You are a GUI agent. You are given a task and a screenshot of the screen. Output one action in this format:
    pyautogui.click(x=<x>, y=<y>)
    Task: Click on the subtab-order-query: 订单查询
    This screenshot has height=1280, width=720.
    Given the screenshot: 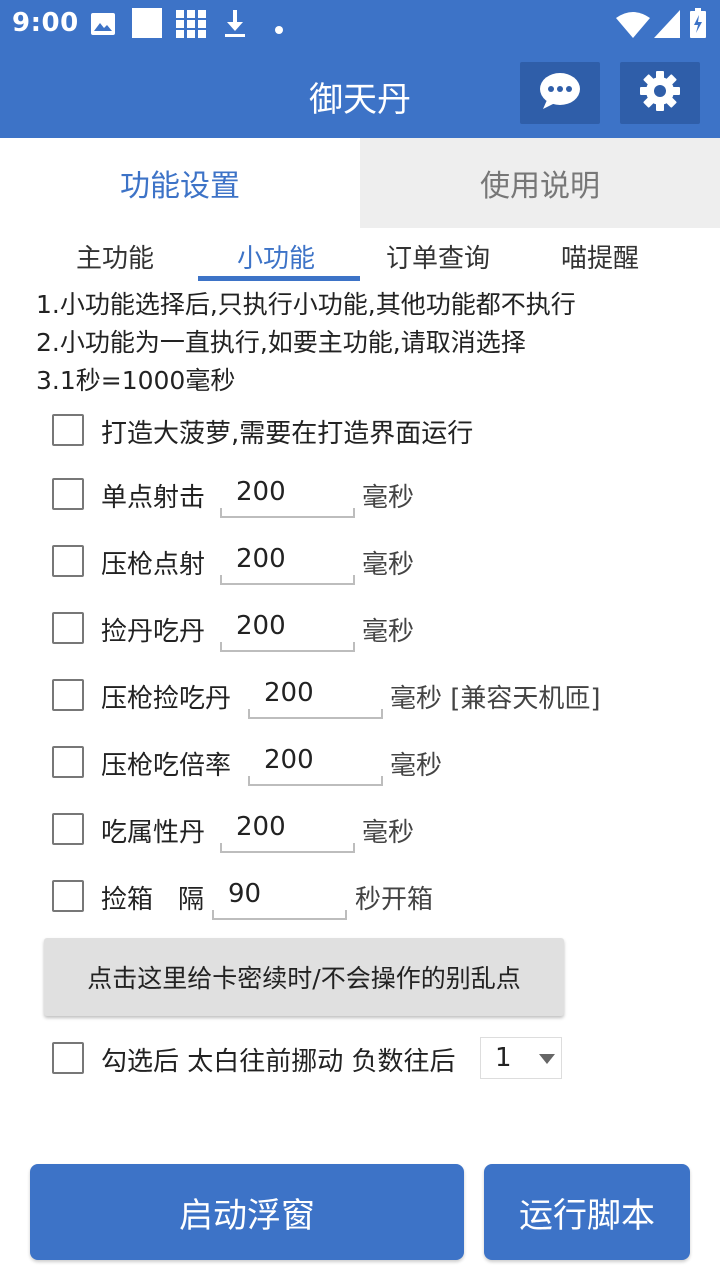 What is the action you would take?
    pyautogui.click(x=438, y=256)
    